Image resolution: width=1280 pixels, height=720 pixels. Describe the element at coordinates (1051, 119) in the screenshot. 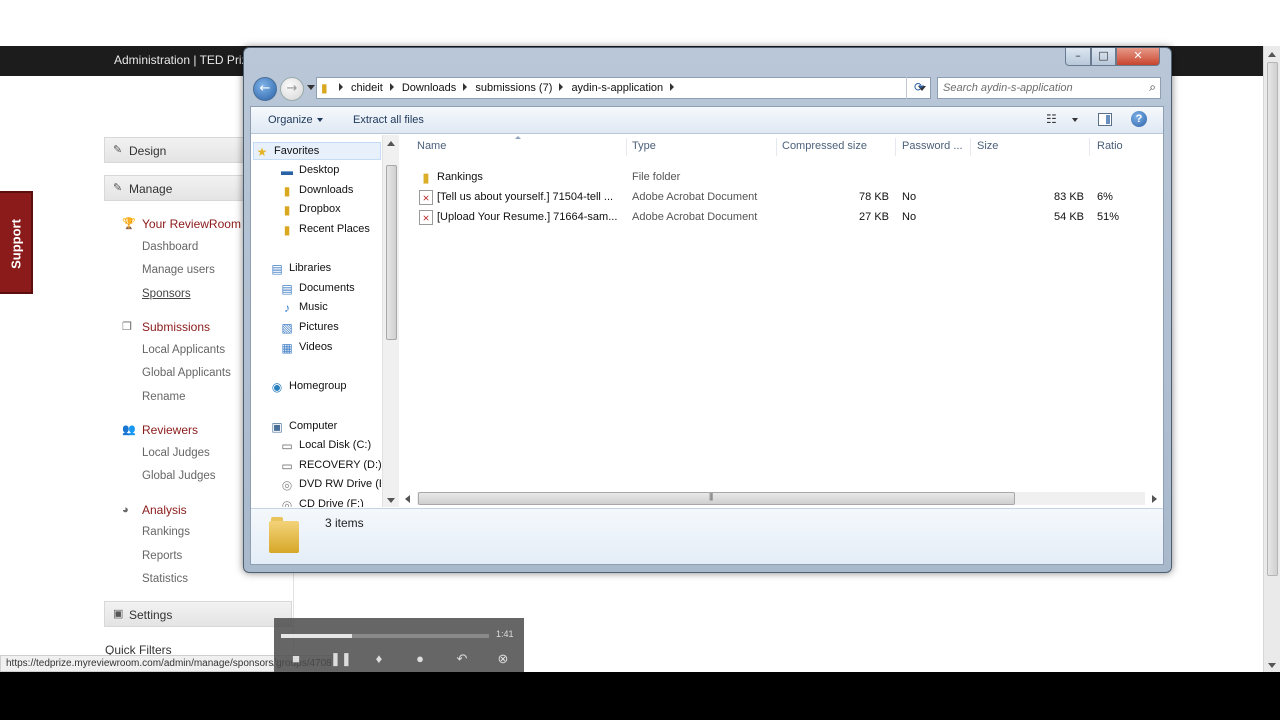

I see `view-options-icon: ☷` at that location.